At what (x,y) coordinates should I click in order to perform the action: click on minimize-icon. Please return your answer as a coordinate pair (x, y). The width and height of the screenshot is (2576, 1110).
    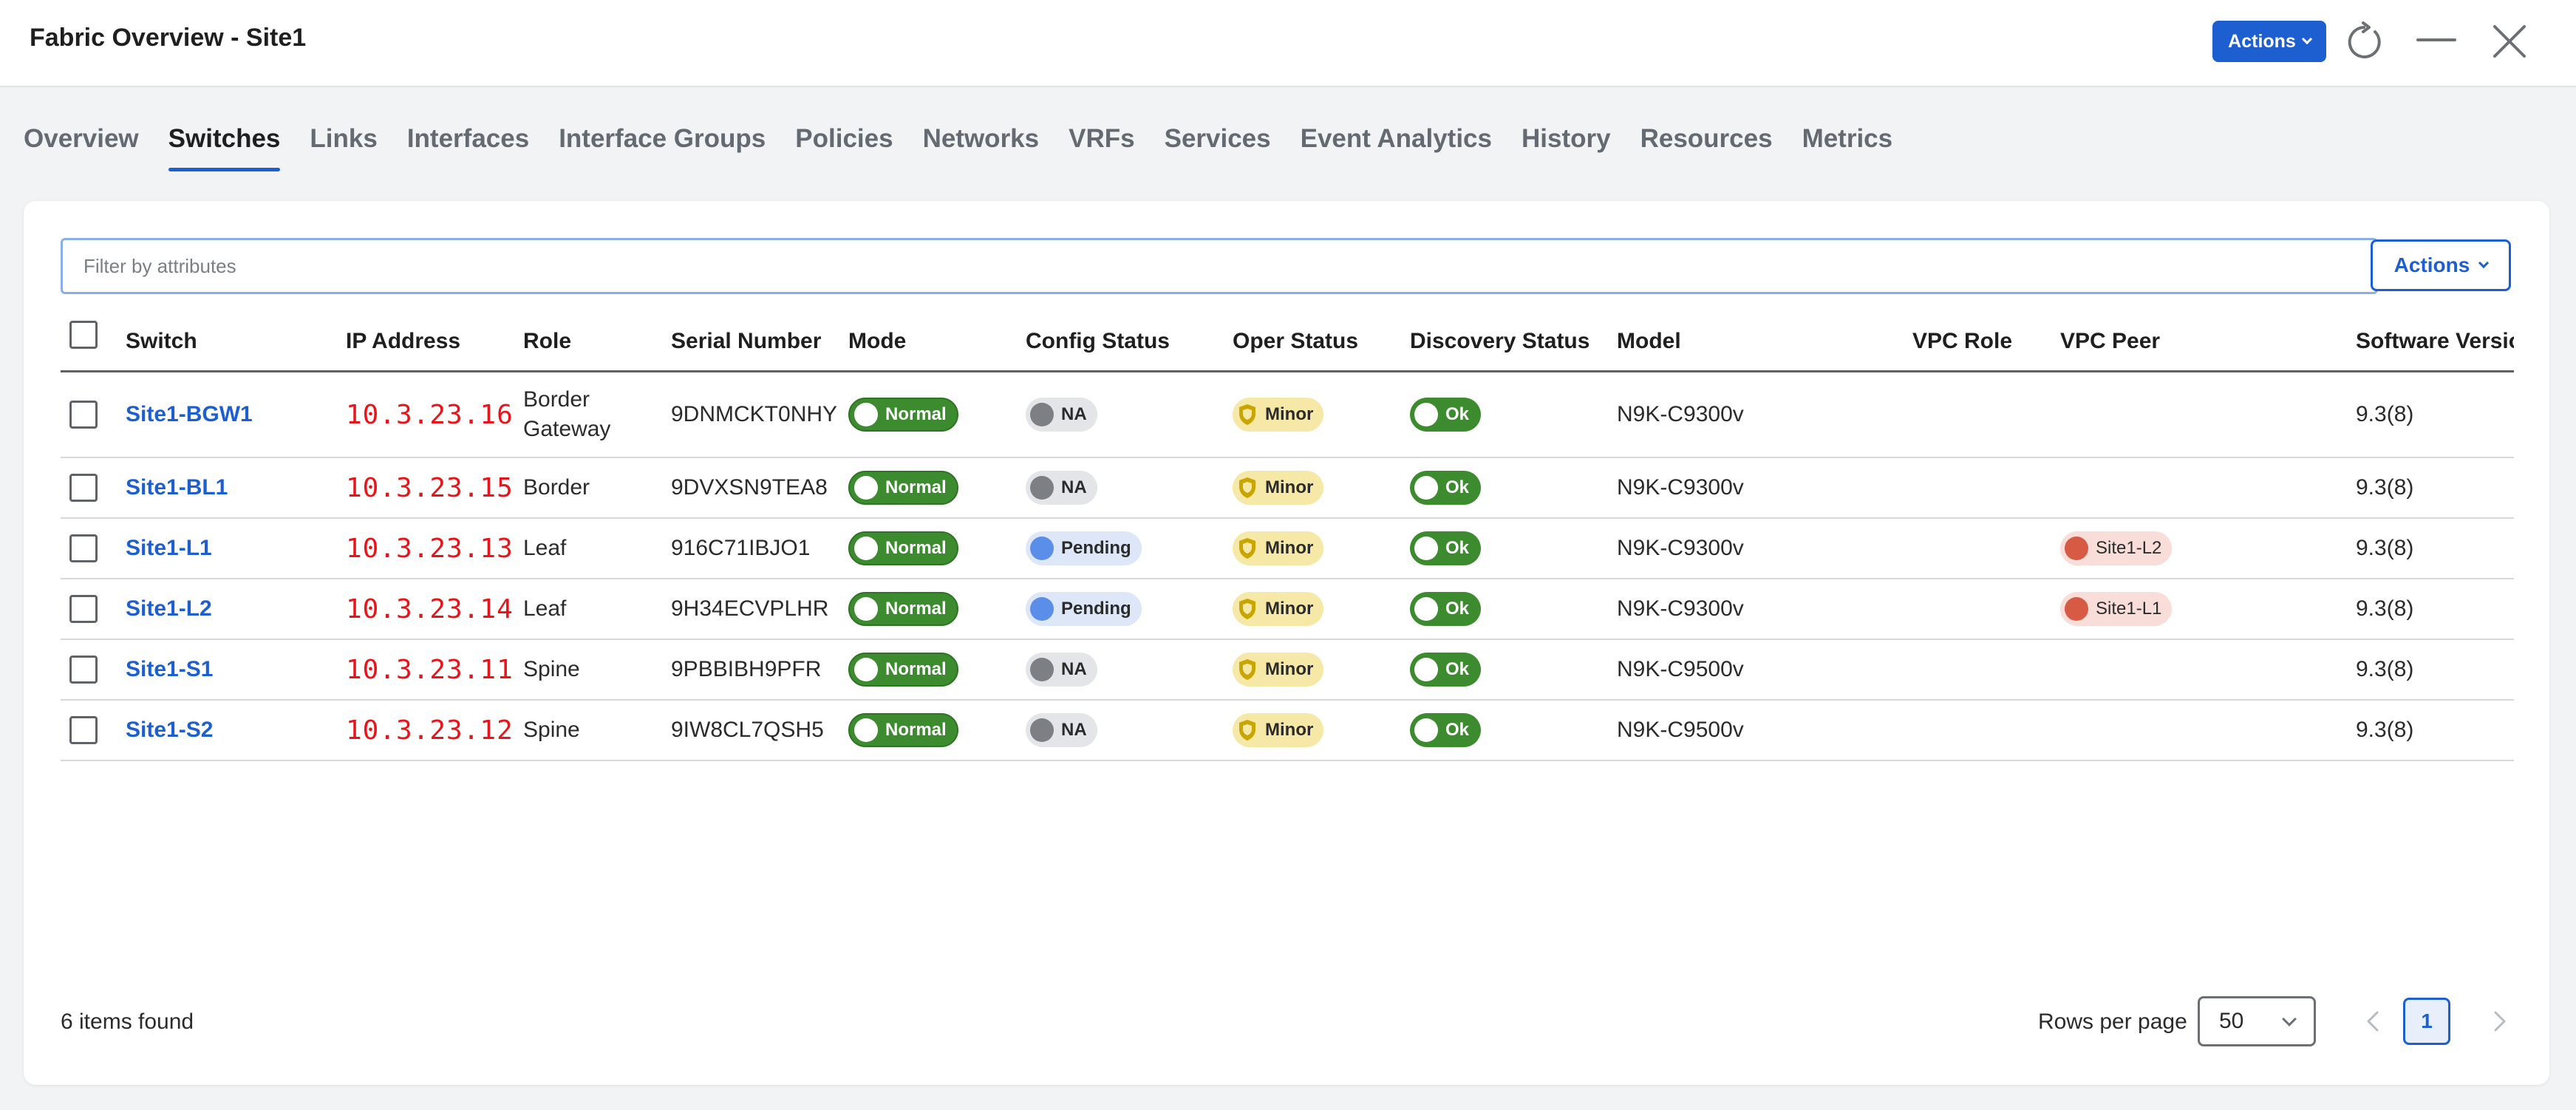
    Looking at the image, I should click on (2436, 42).